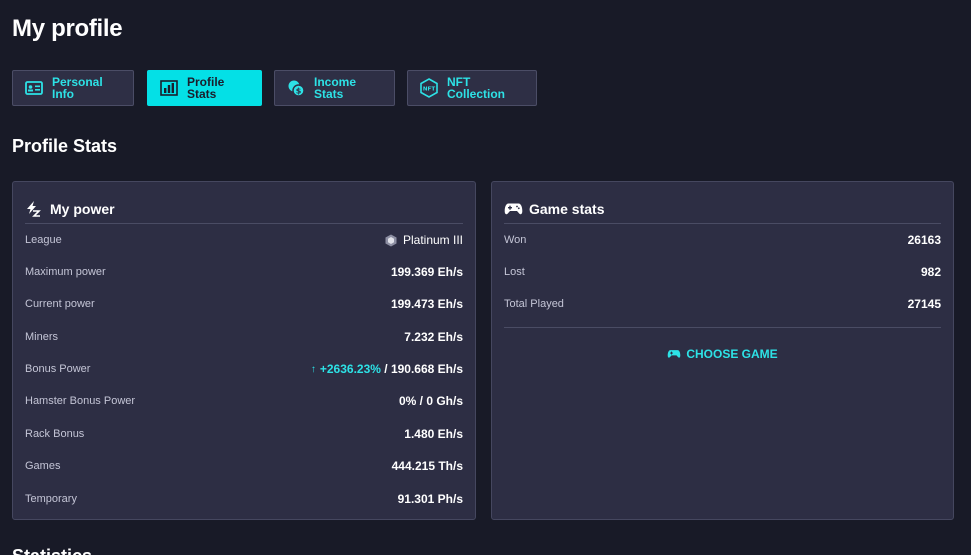 This screenshot has width=971, height=555. What do you see at coordinates (244, 434) in the screenshot?
I see `power-row-rack-bonus: Rack Bonus 1.480 Eh/s` at bounding box center [244, 434].